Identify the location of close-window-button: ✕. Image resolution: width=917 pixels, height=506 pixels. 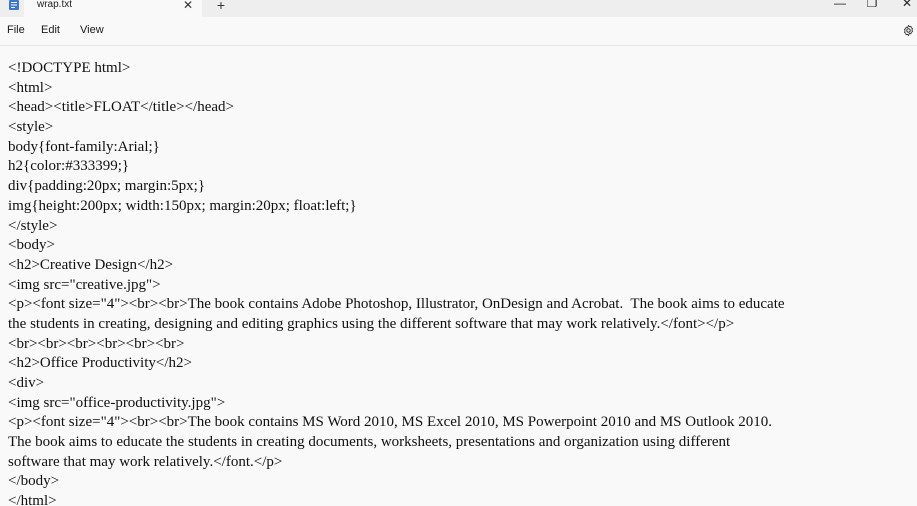
(907, 5).